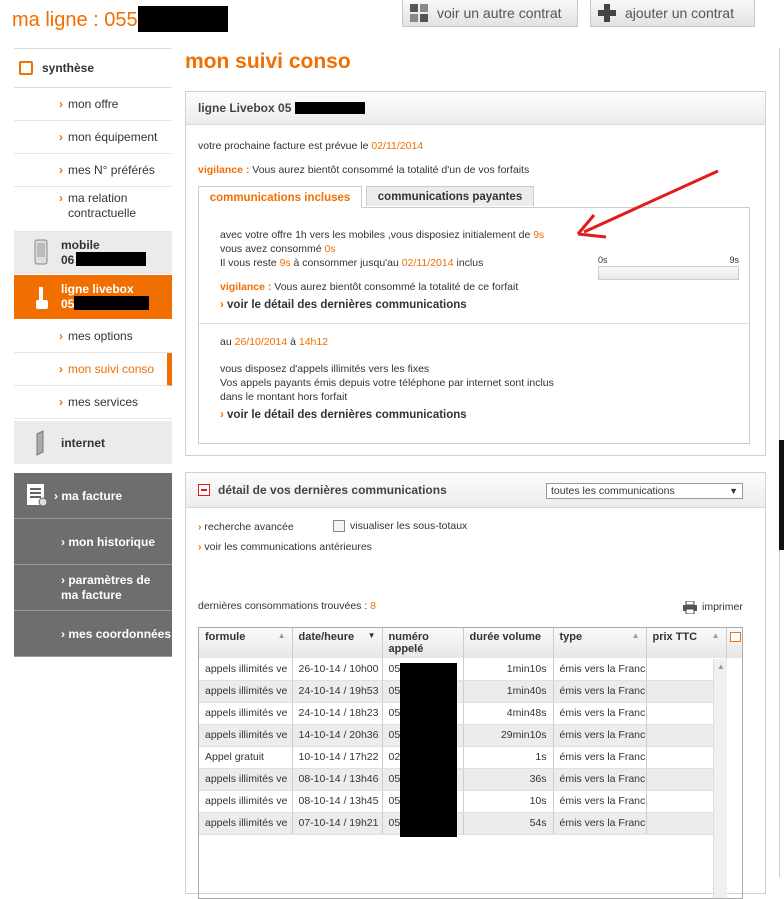 The image size is (784, 899). Describe the element at coordinates (508, 713) in the screenshot. I see `cell-duree: 4min48s` at that location.